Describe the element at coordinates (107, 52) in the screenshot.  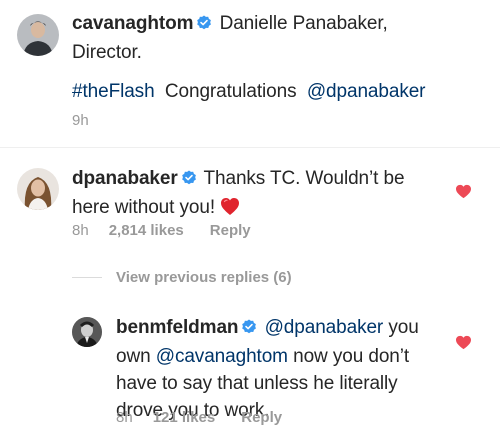
I see `caption-line2: Director.` at that location.